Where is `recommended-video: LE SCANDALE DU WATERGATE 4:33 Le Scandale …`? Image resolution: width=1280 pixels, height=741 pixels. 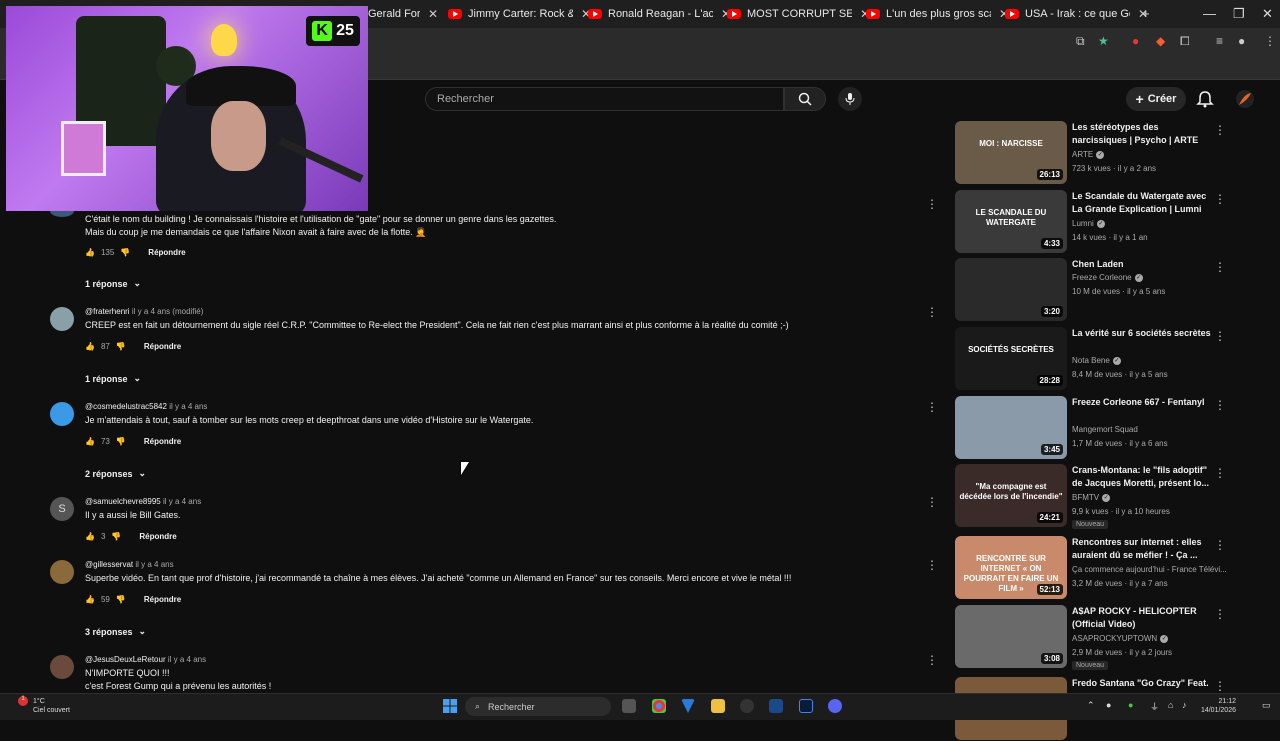
recommended-video: LE SCANDALE DU WATERGATE 4:33 Le Scandale … is located at coordinates (1112, 222).